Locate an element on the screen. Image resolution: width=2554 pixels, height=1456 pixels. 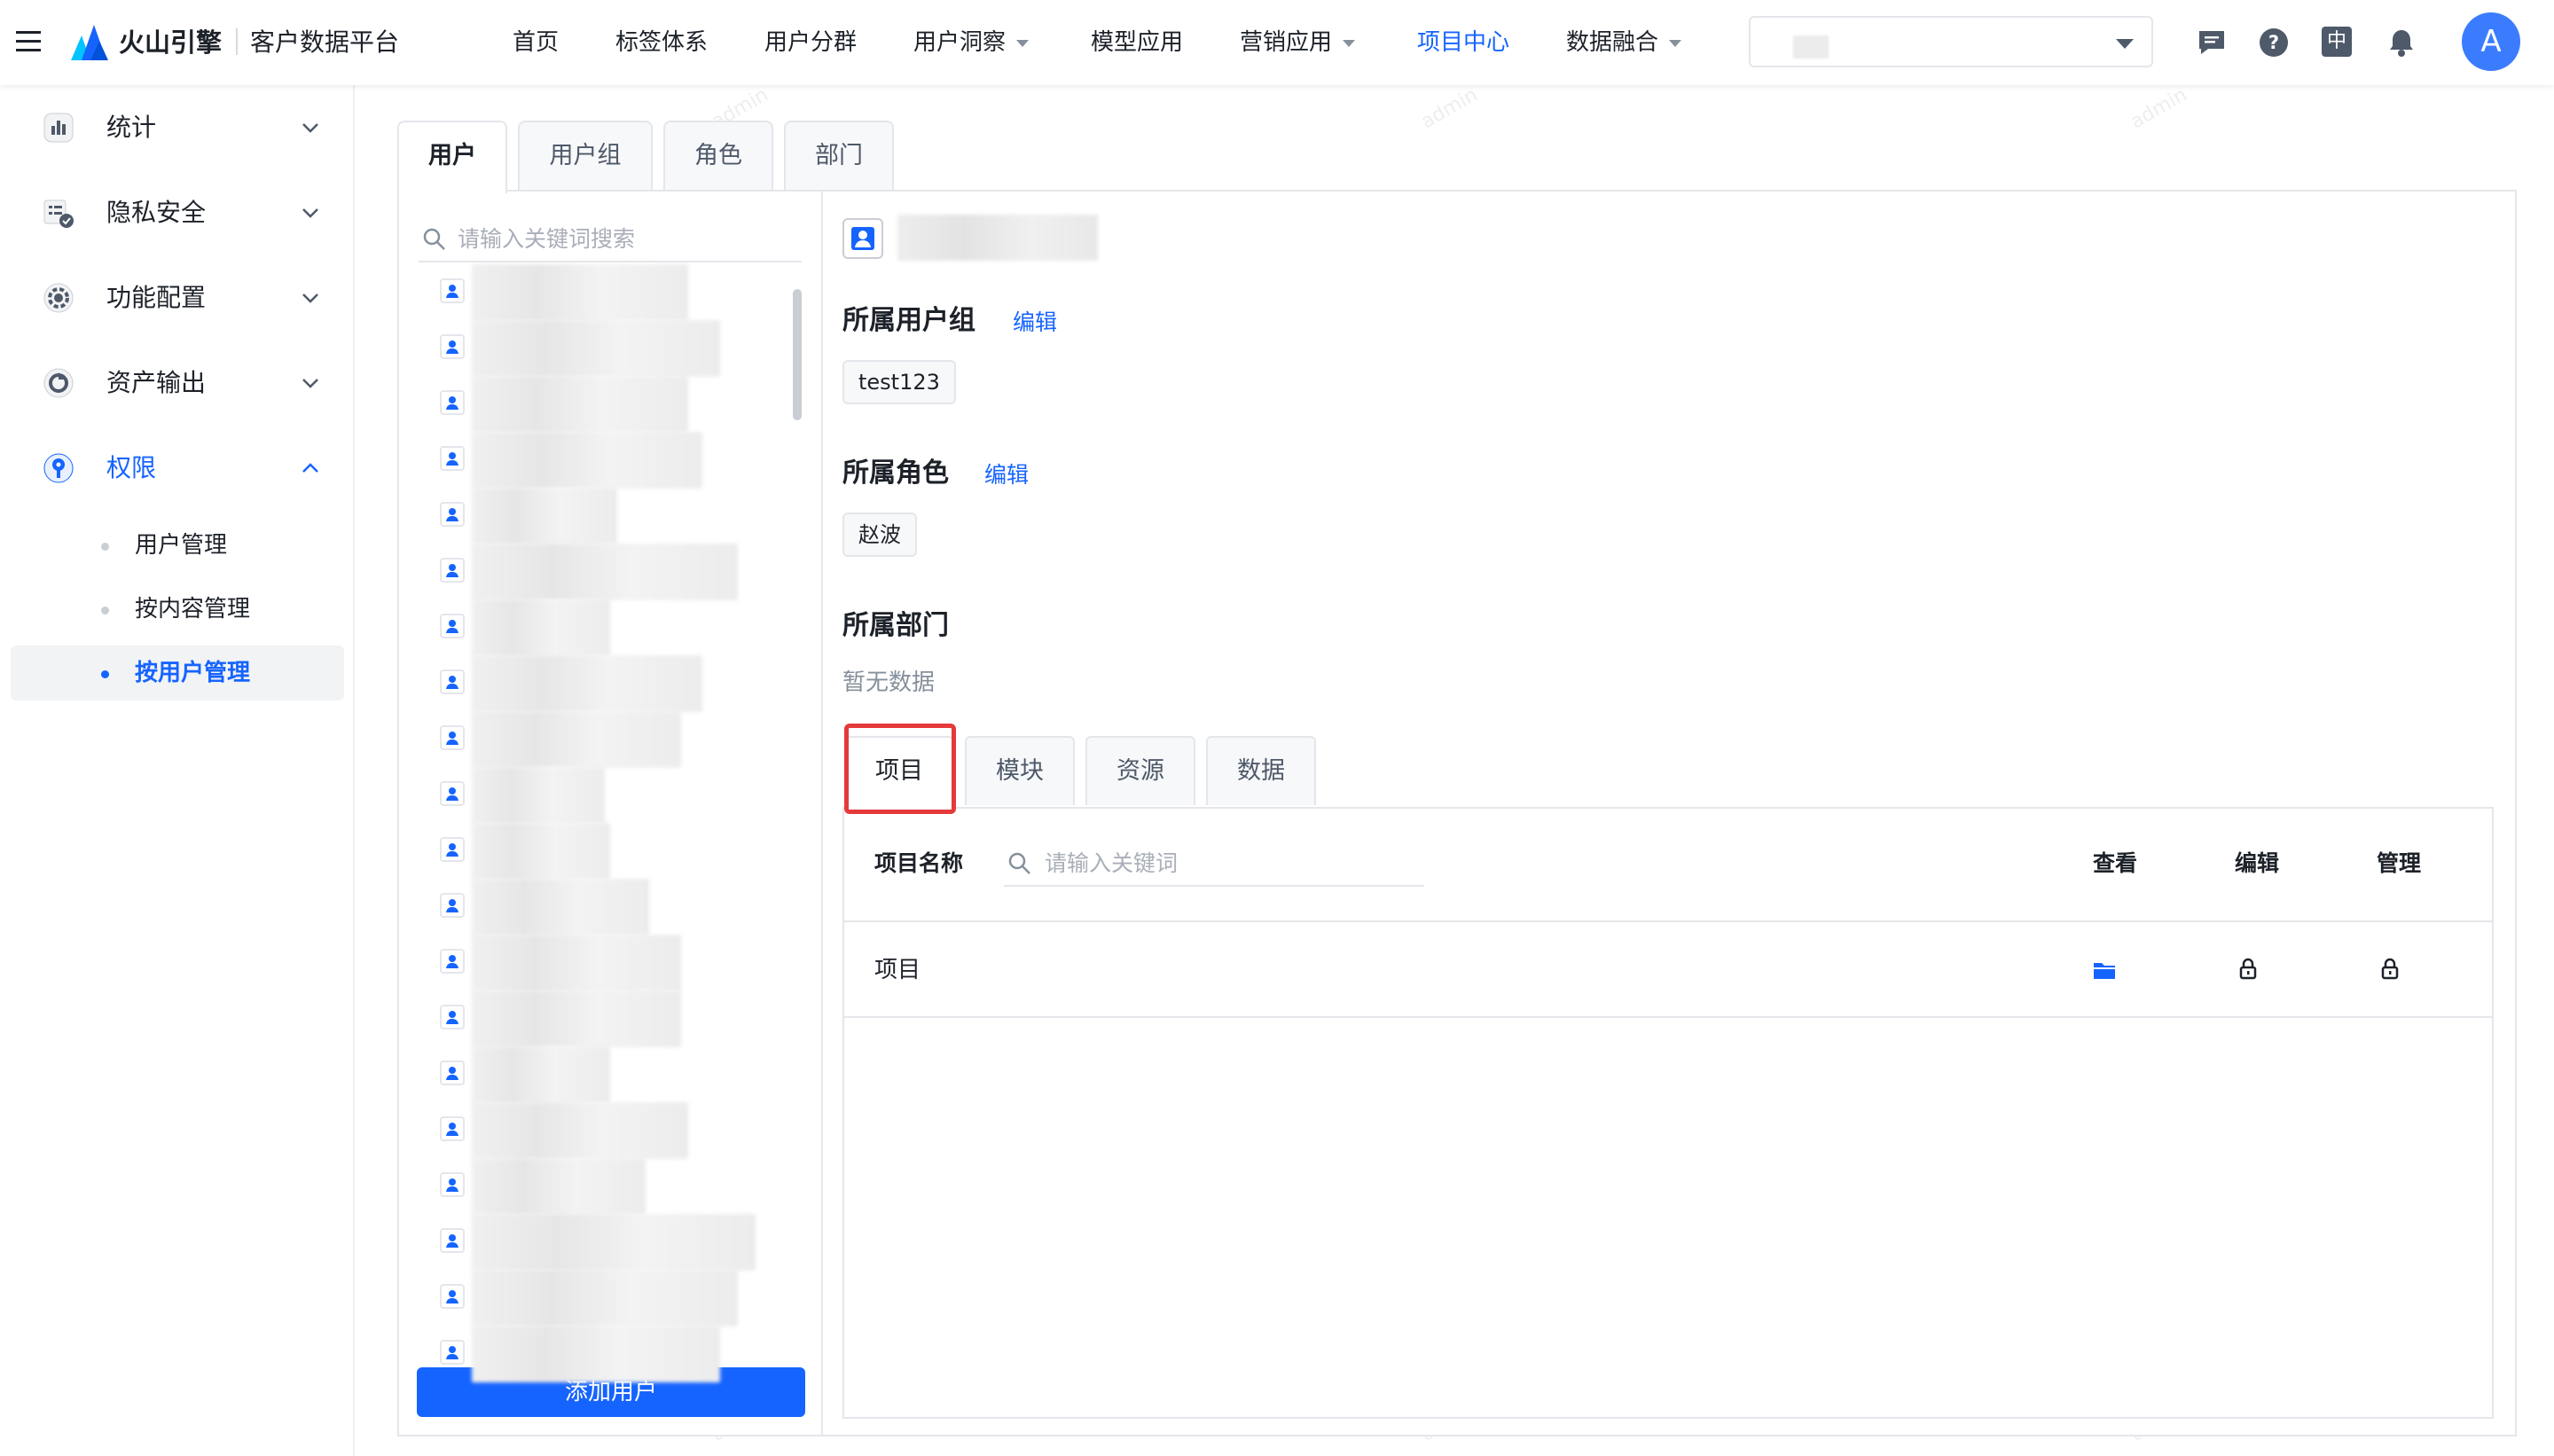
avatar: A is located at coordinates (2491, 41).